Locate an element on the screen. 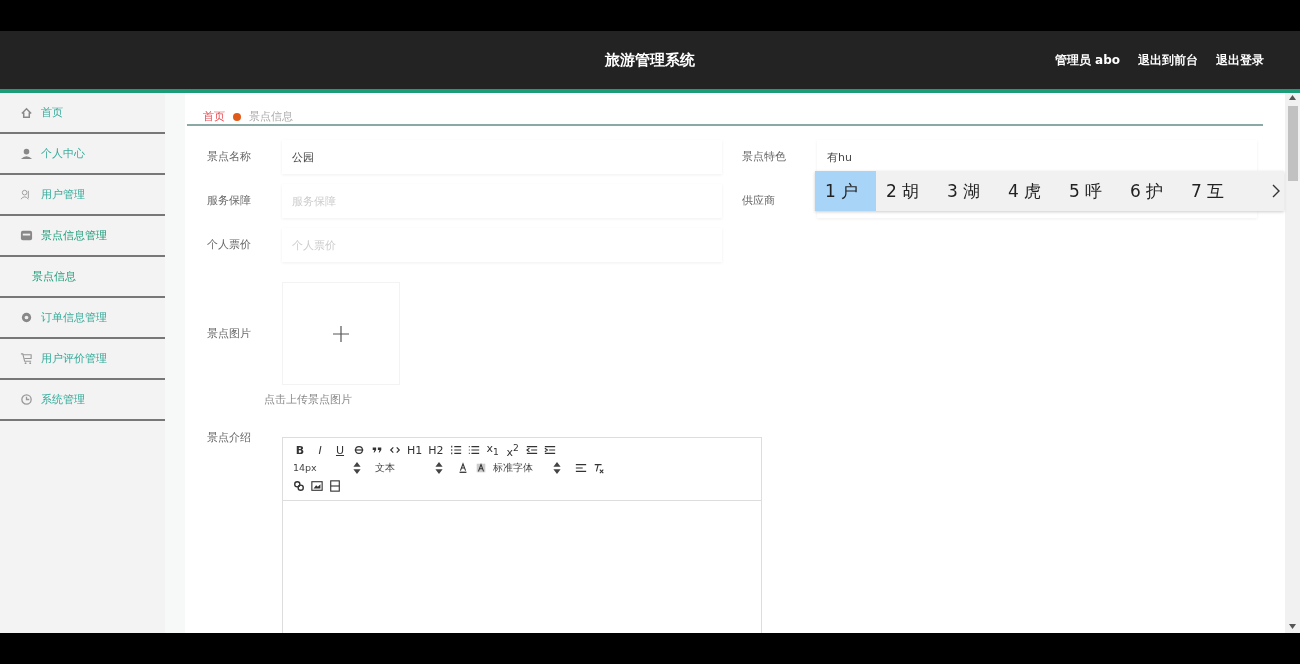  toolbar-button: B is located at coordinates (300, 450).